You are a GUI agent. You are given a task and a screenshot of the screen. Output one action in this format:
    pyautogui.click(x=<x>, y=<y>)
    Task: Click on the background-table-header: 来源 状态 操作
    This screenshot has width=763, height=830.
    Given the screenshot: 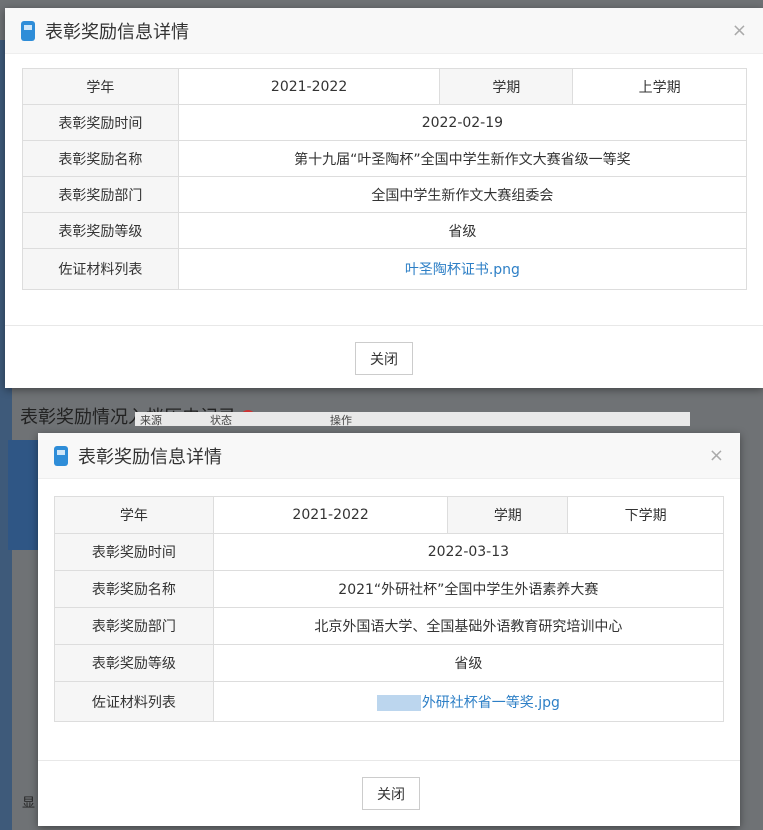 What is the action you would take?
    pyautogui.click(x=412, y=419)
    